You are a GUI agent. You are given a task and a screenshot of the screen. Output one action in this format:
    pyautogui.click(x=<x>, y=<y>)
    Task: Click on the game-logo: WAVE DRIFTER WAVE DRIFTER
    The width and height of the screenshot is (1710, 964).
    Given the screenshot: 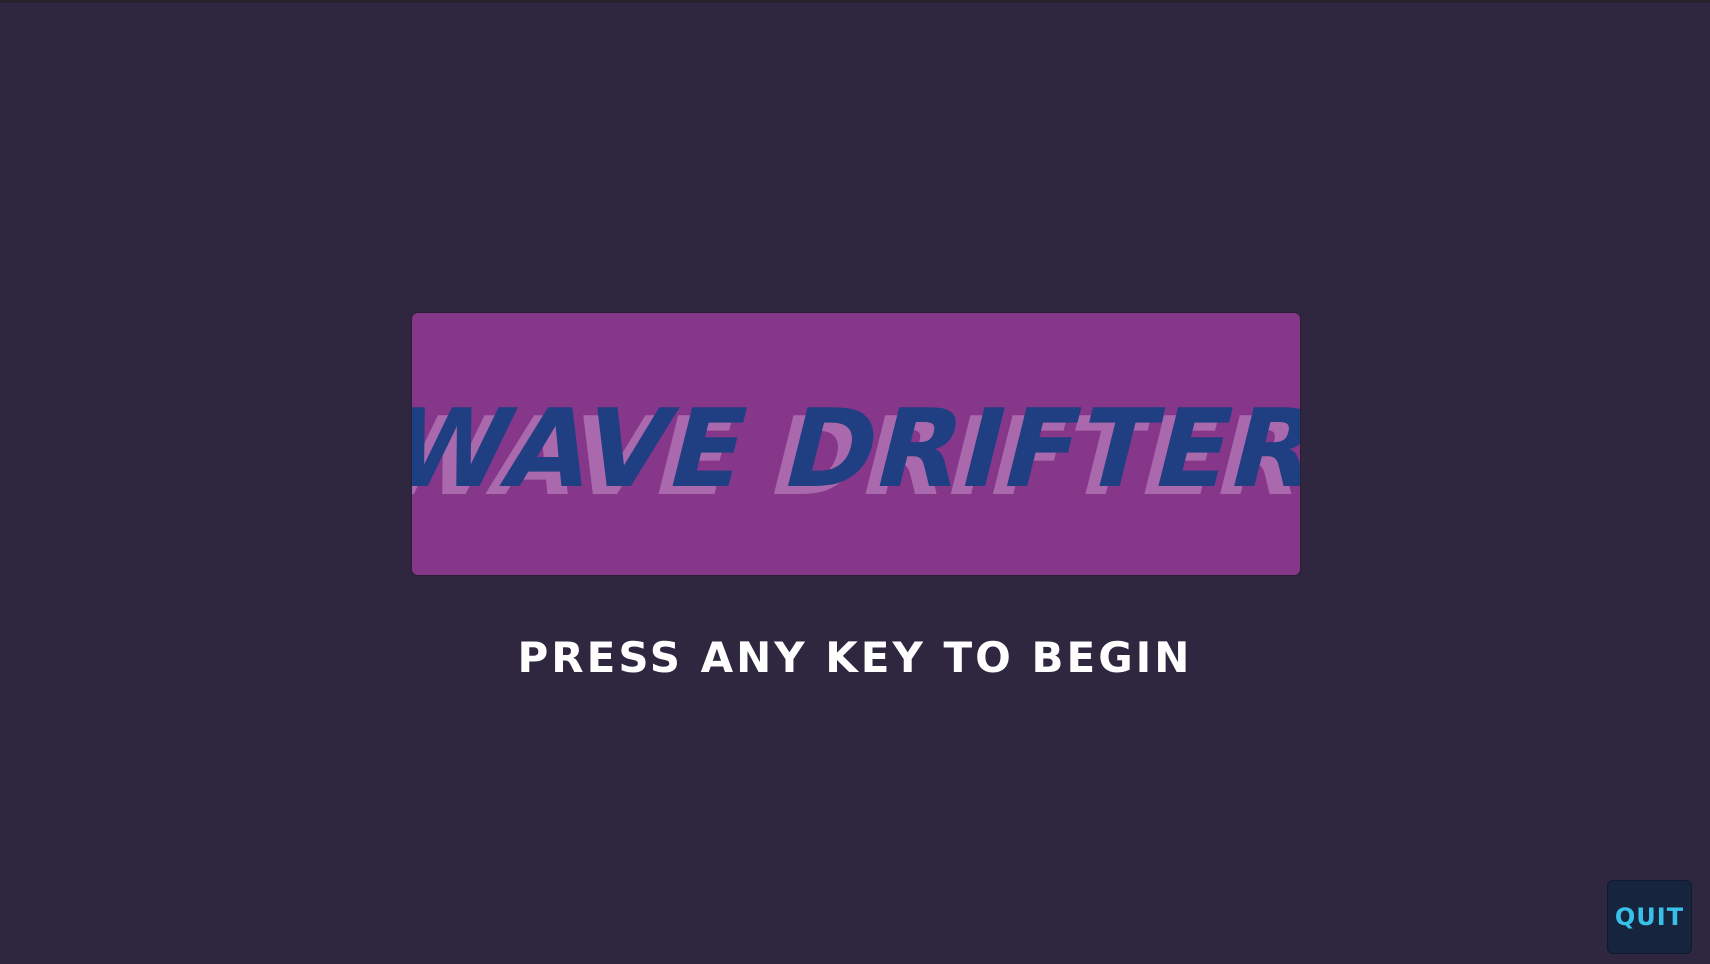 What is the action you would take?
    pyautogui.click(x=856, y=453)
    